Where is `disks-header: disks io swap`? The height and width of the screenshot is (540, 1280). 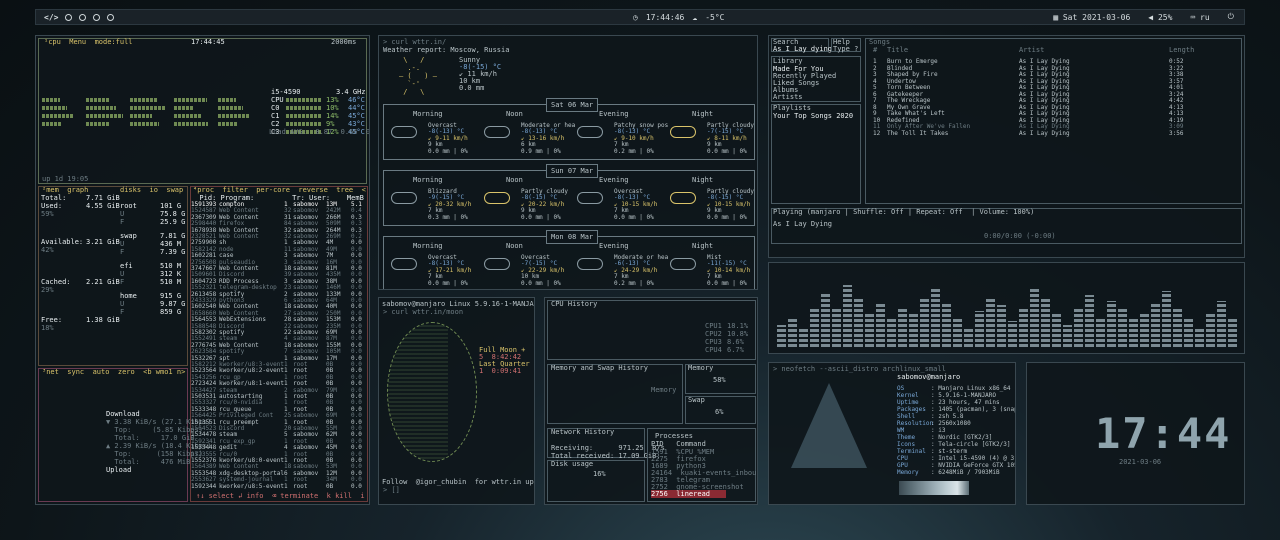 disks-header: disks io swap is located at coordinates (151, 190).